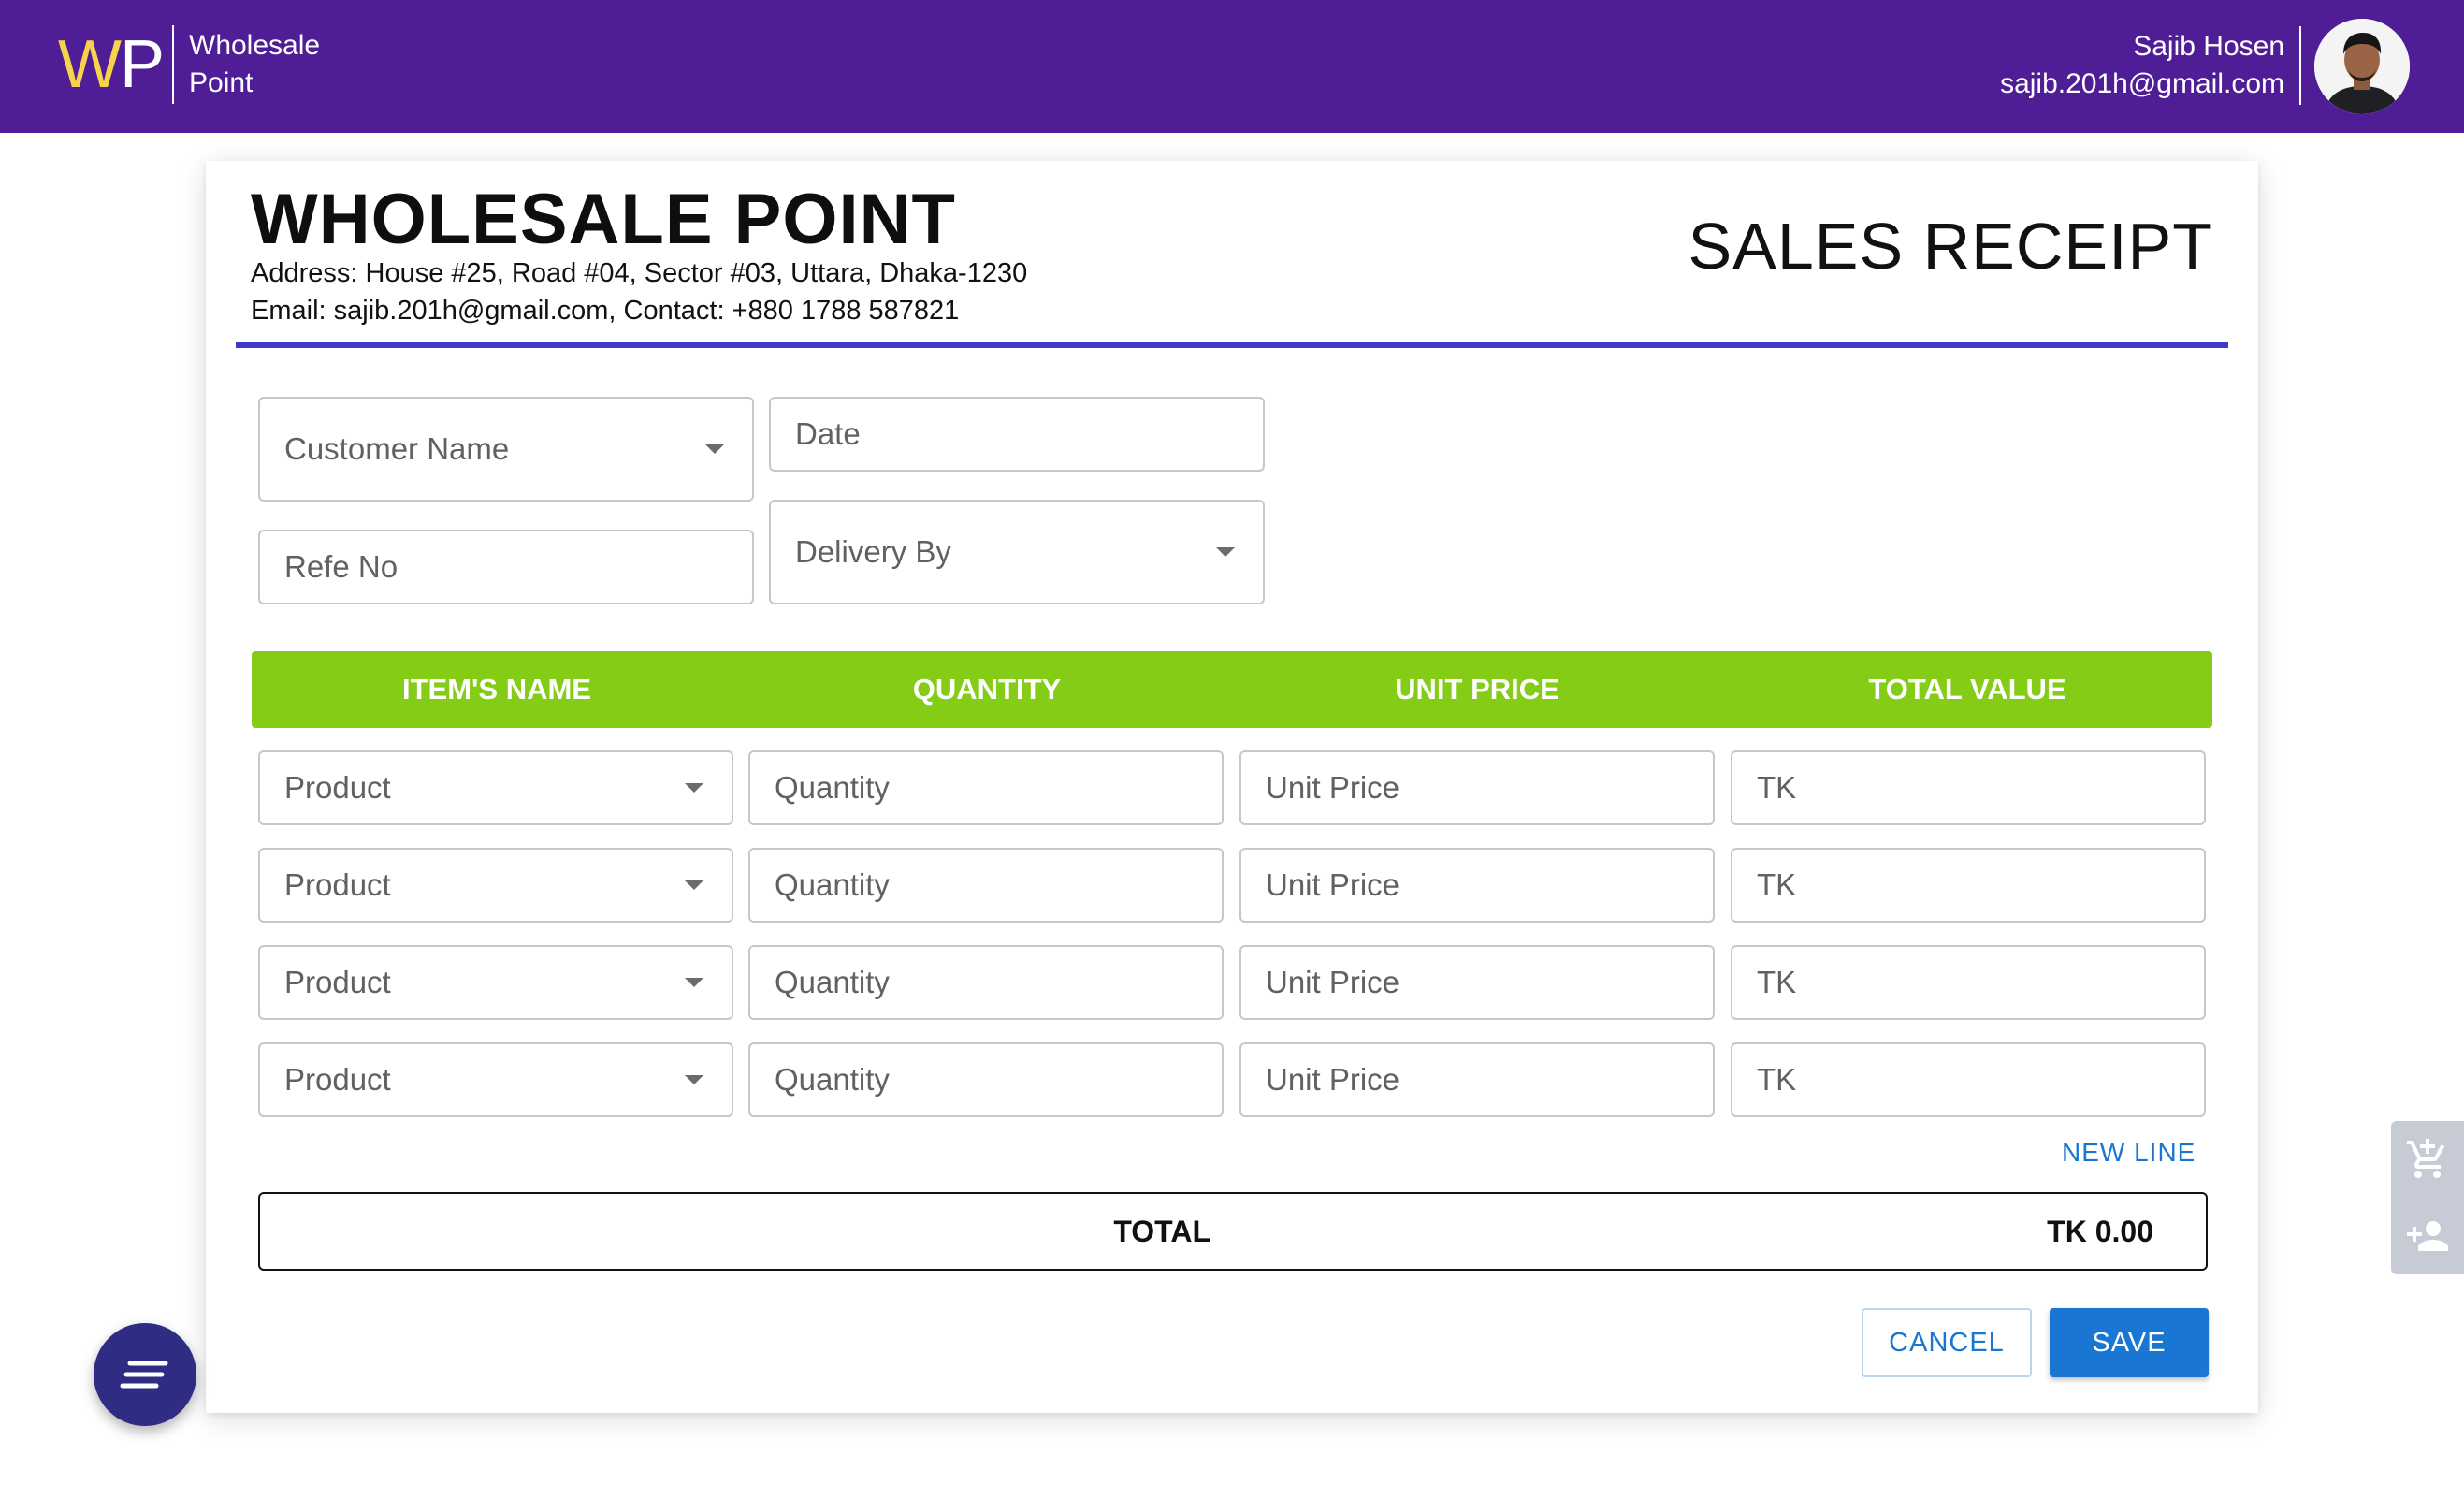  Describe the element at coordinates (255, 45) in the screenshot. I see `logo-text-line1: Wholesale` at that location.